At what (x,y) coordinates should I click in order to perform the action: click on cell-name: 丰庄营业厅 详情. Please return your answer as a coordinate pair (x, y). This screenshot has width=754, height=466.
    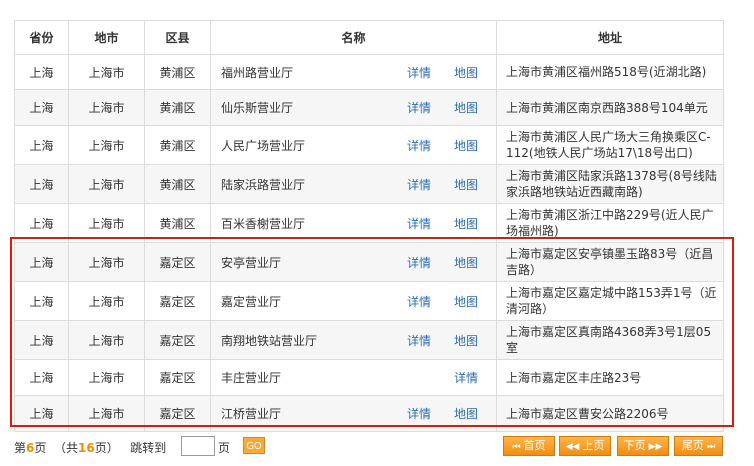
    Looking at the image, I should click on (353, 377).